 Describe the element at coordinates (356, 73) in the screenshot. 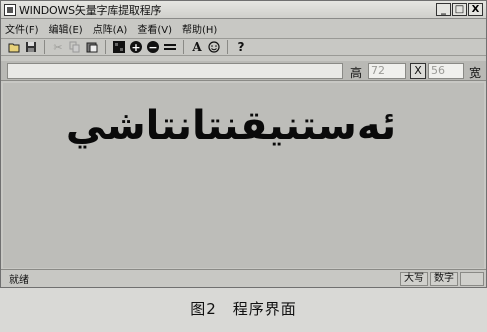

I see `height-label: 高` at that location.